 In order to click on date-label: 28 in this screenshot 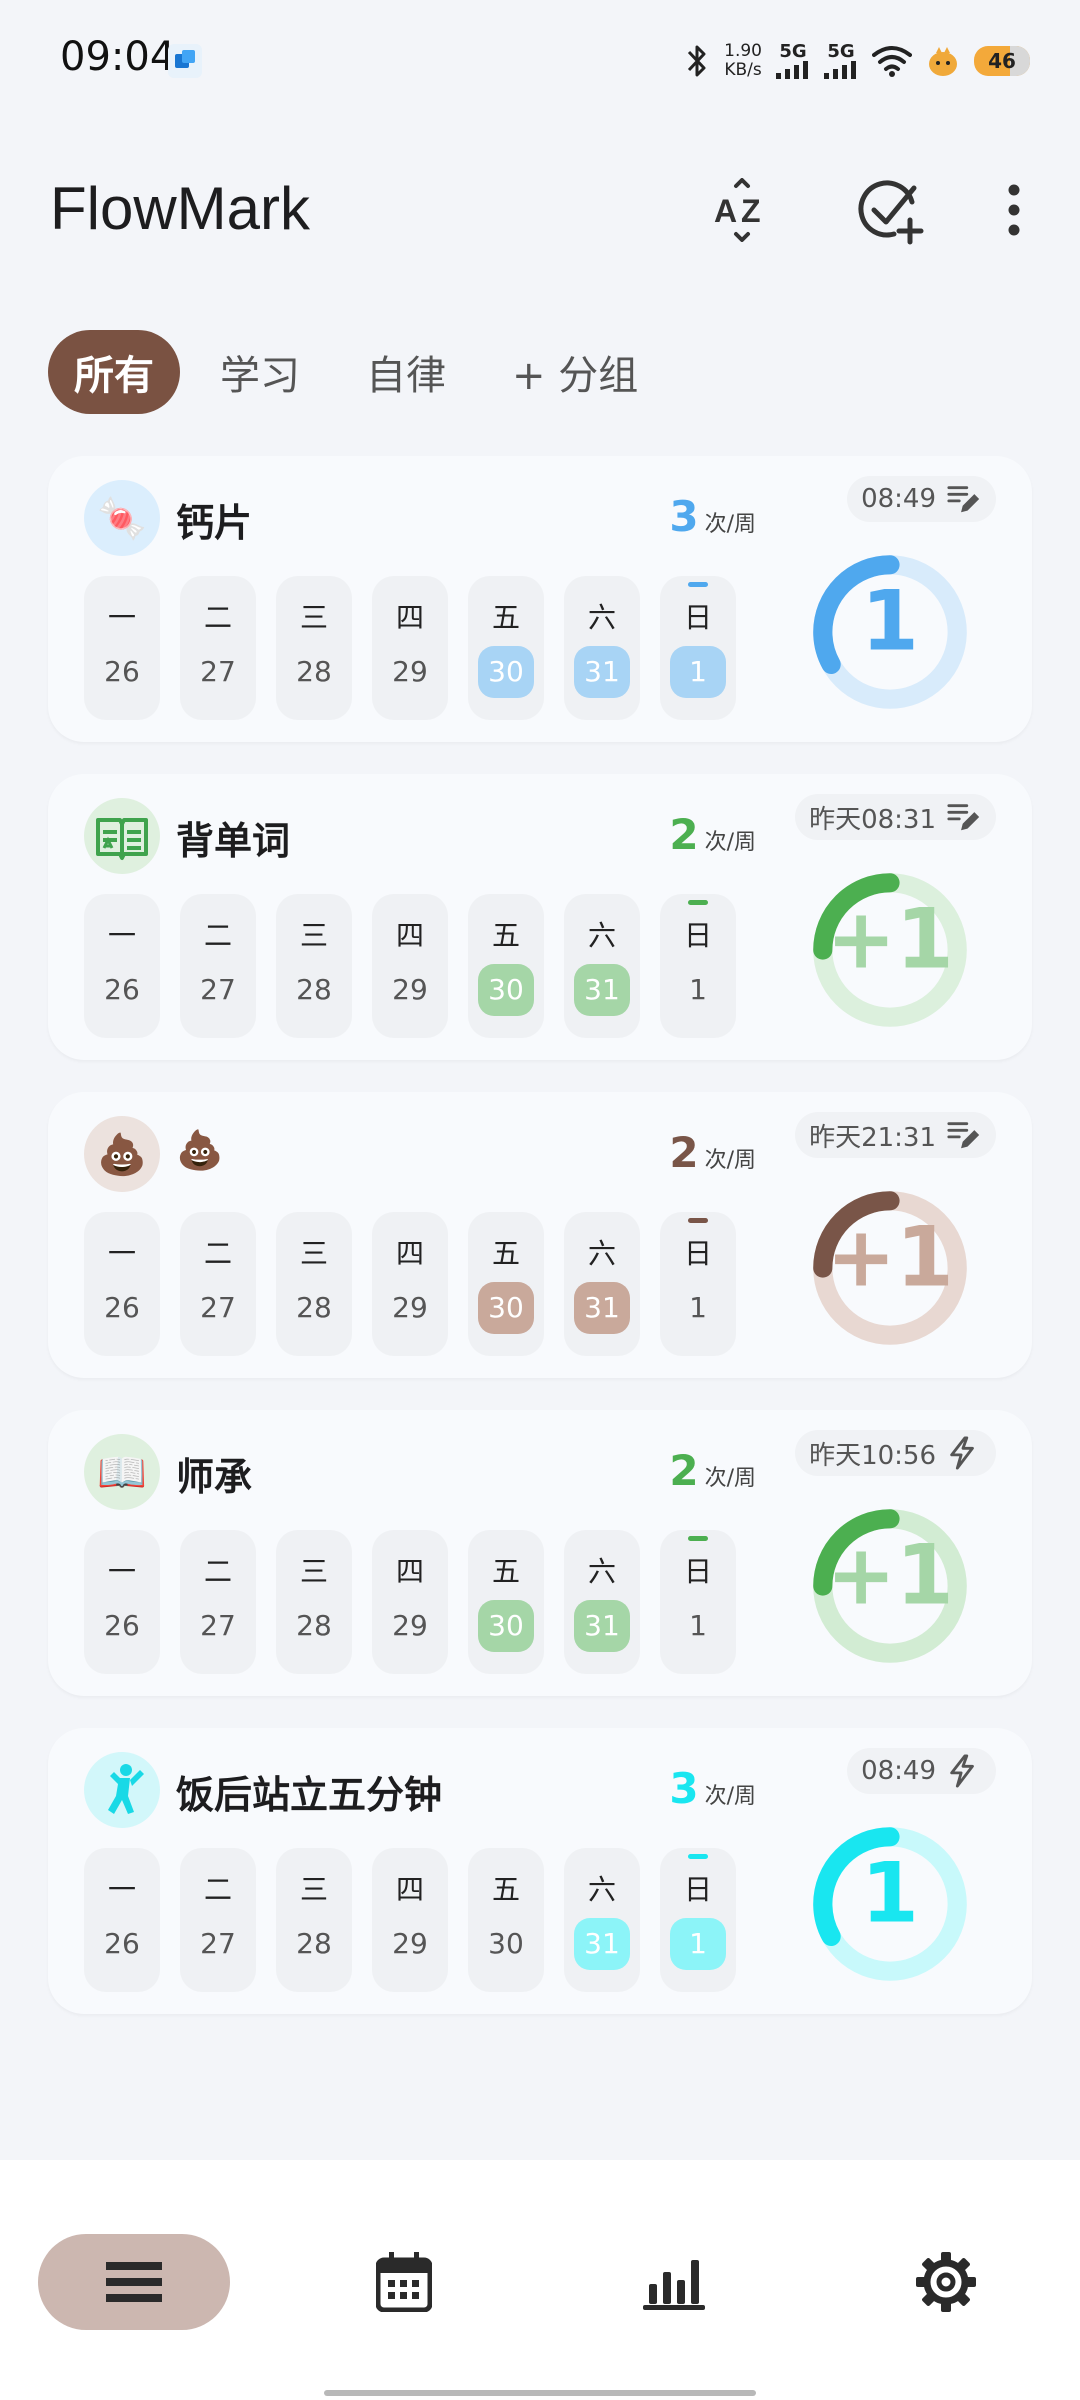, I will do `click(314, 1307)`.